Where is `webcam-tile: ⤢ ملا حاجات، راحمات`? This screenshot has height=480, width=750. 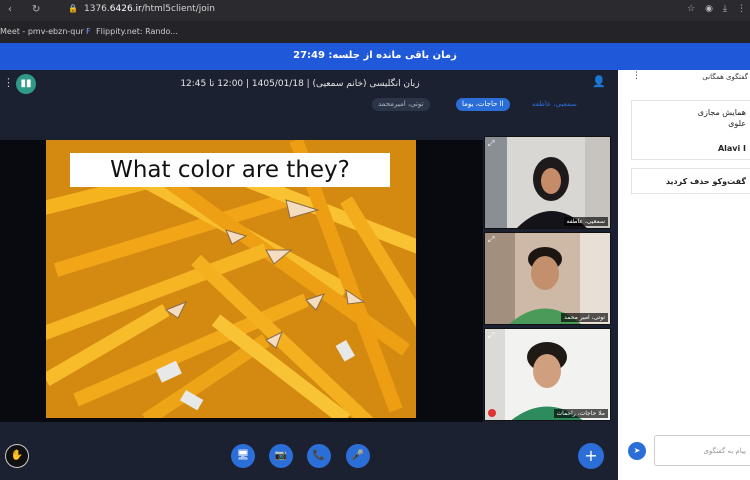
webcam-tile: ⤢ ملا حاجات، راحمات is located at coordinates (547, 374).